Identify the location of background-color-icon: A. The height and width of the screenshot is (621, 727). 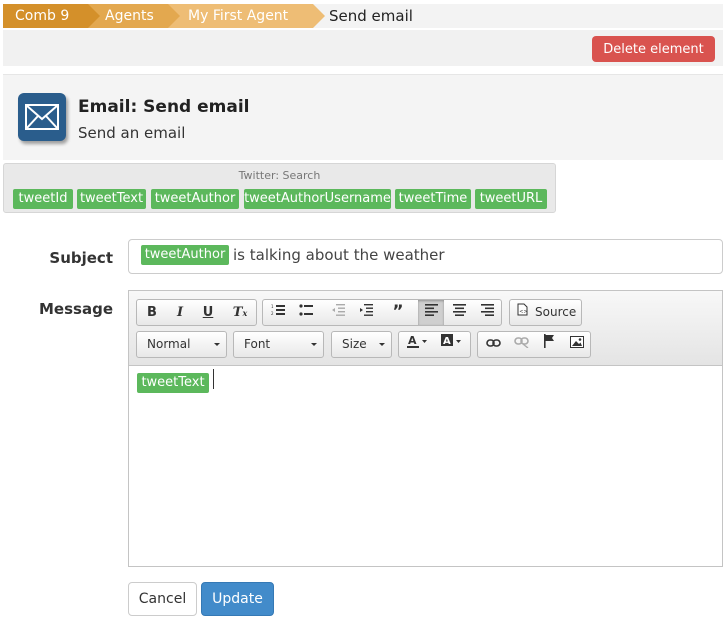
(452, 344).